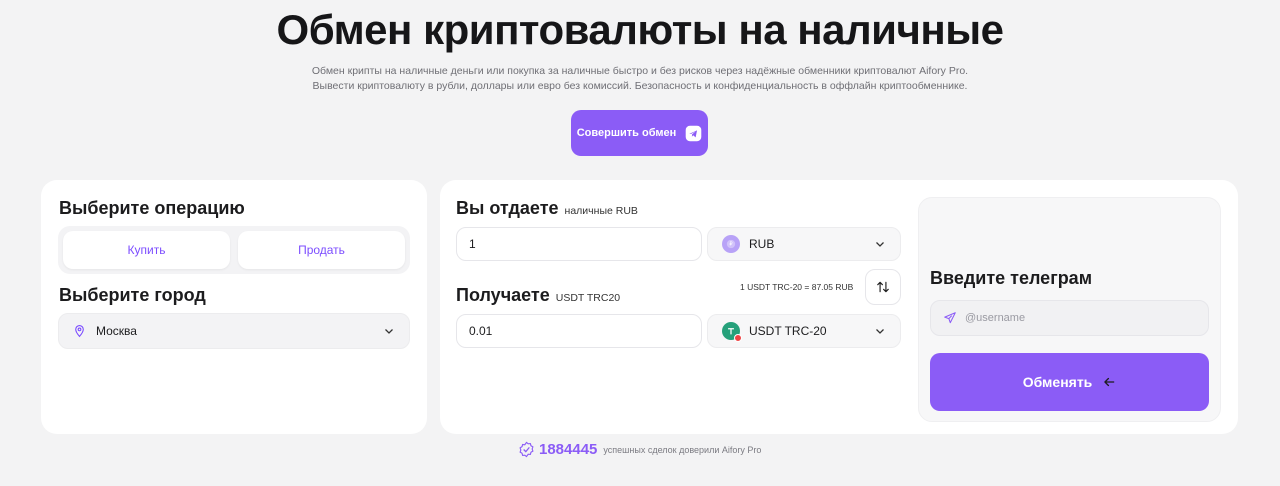 The width and height of the screenshot is (1280, 486). What do you see at coordinates (626, 133) in the screenshot?
I see `make-exchange-label: Совершить обмен` at bounding box center [626, 133].